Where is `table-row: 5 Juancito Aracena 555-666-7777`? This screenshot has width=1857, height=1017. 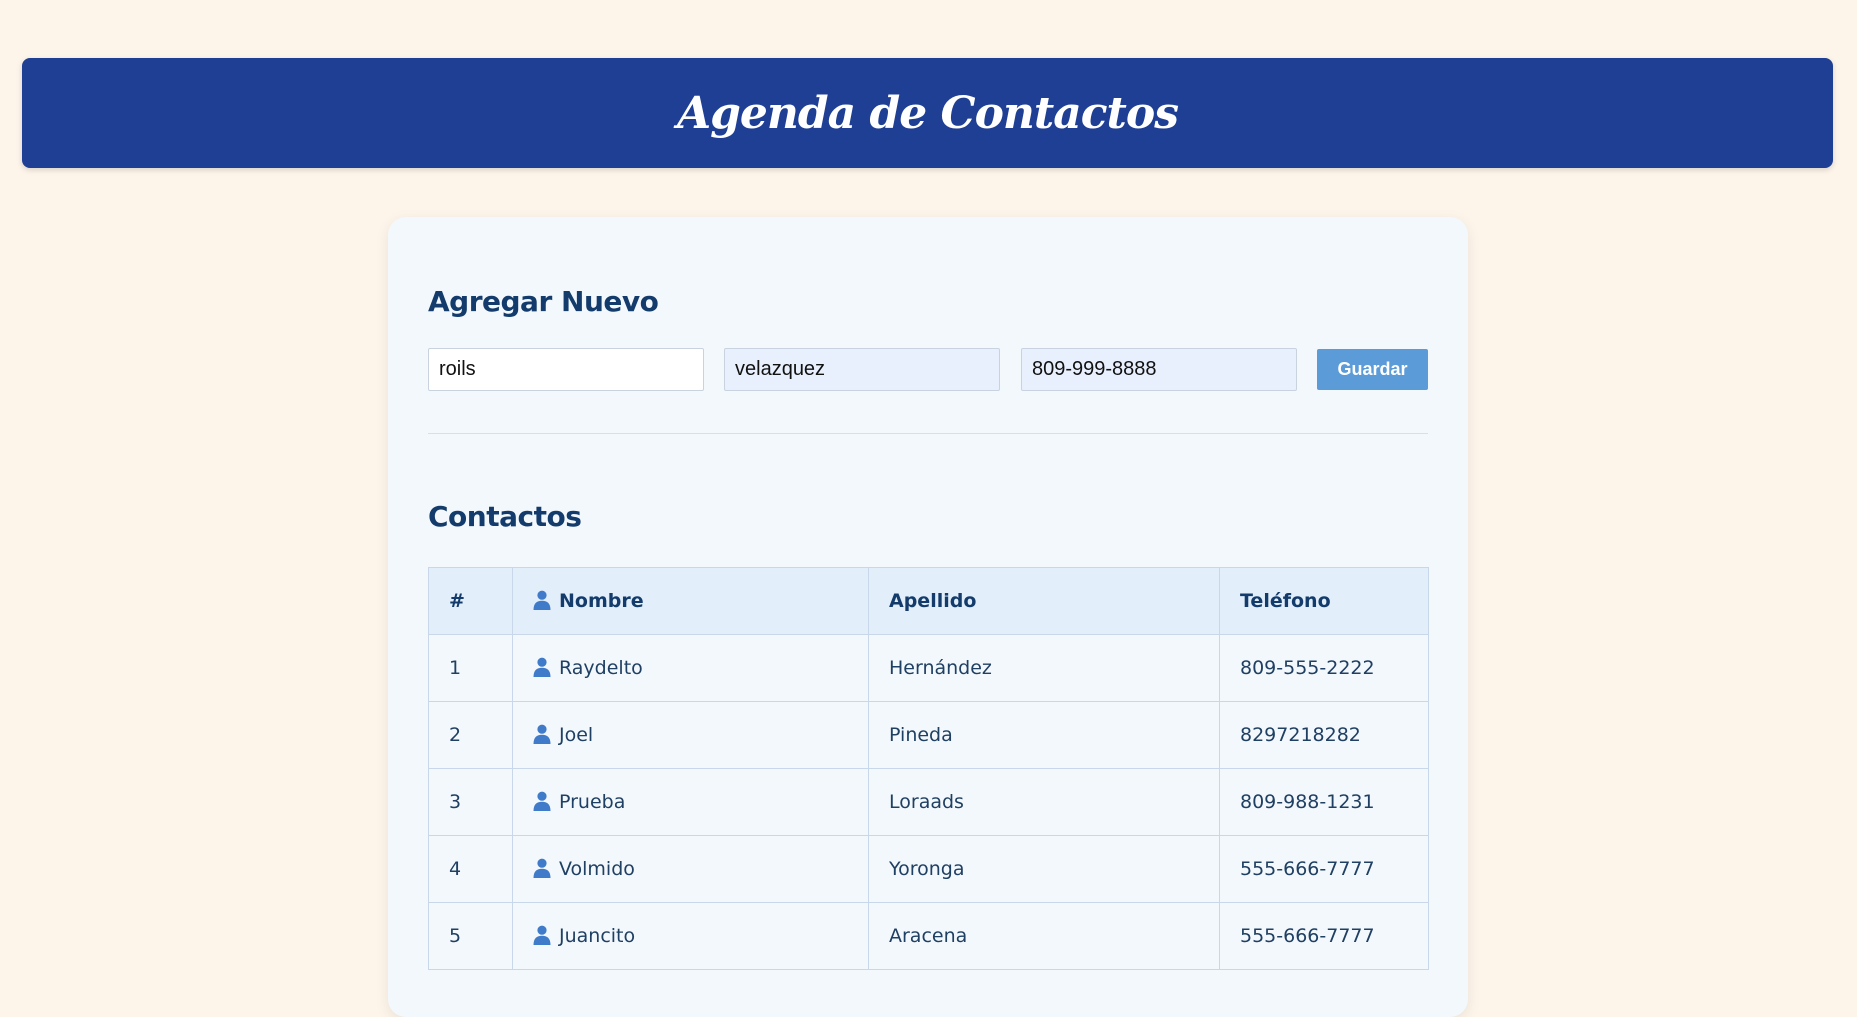 table-row: 5 Juancito Aracena 555-666-7777 is located at coordinates (928, 936).